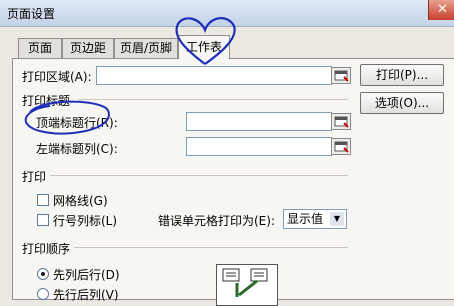  I want to click on tab-page: 页面, so click(40, 48).